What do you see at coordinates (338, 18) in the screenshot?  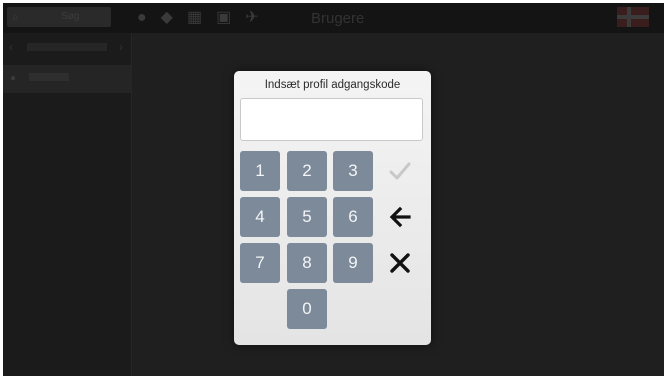 I see `page-title: Brugere` at bounding box center [338, 18].